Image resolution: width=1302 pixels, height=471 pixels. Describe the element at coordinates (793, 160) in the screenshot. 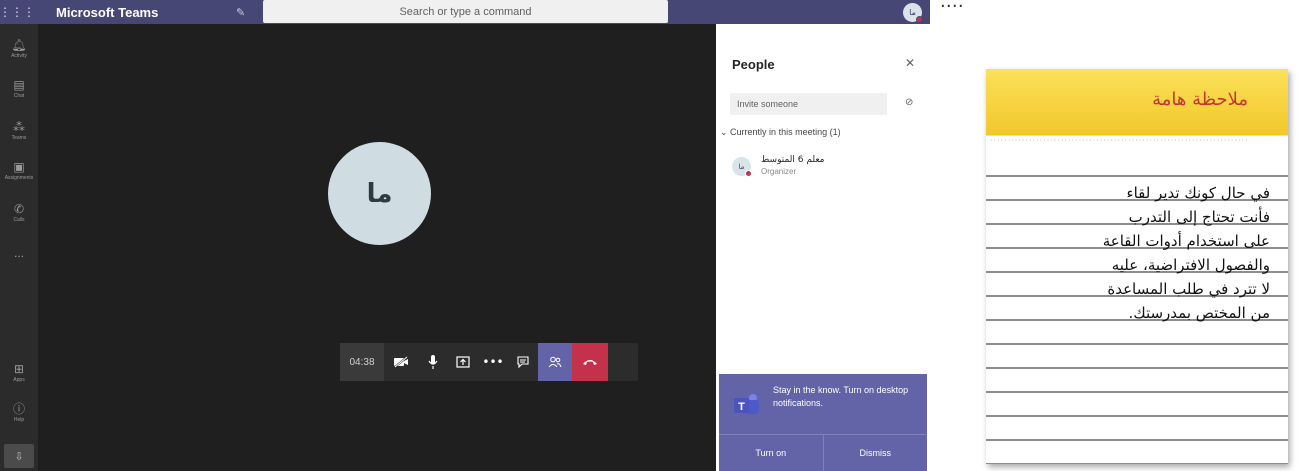

I see `participant-name: معلم 6 المتوسط` at that location.